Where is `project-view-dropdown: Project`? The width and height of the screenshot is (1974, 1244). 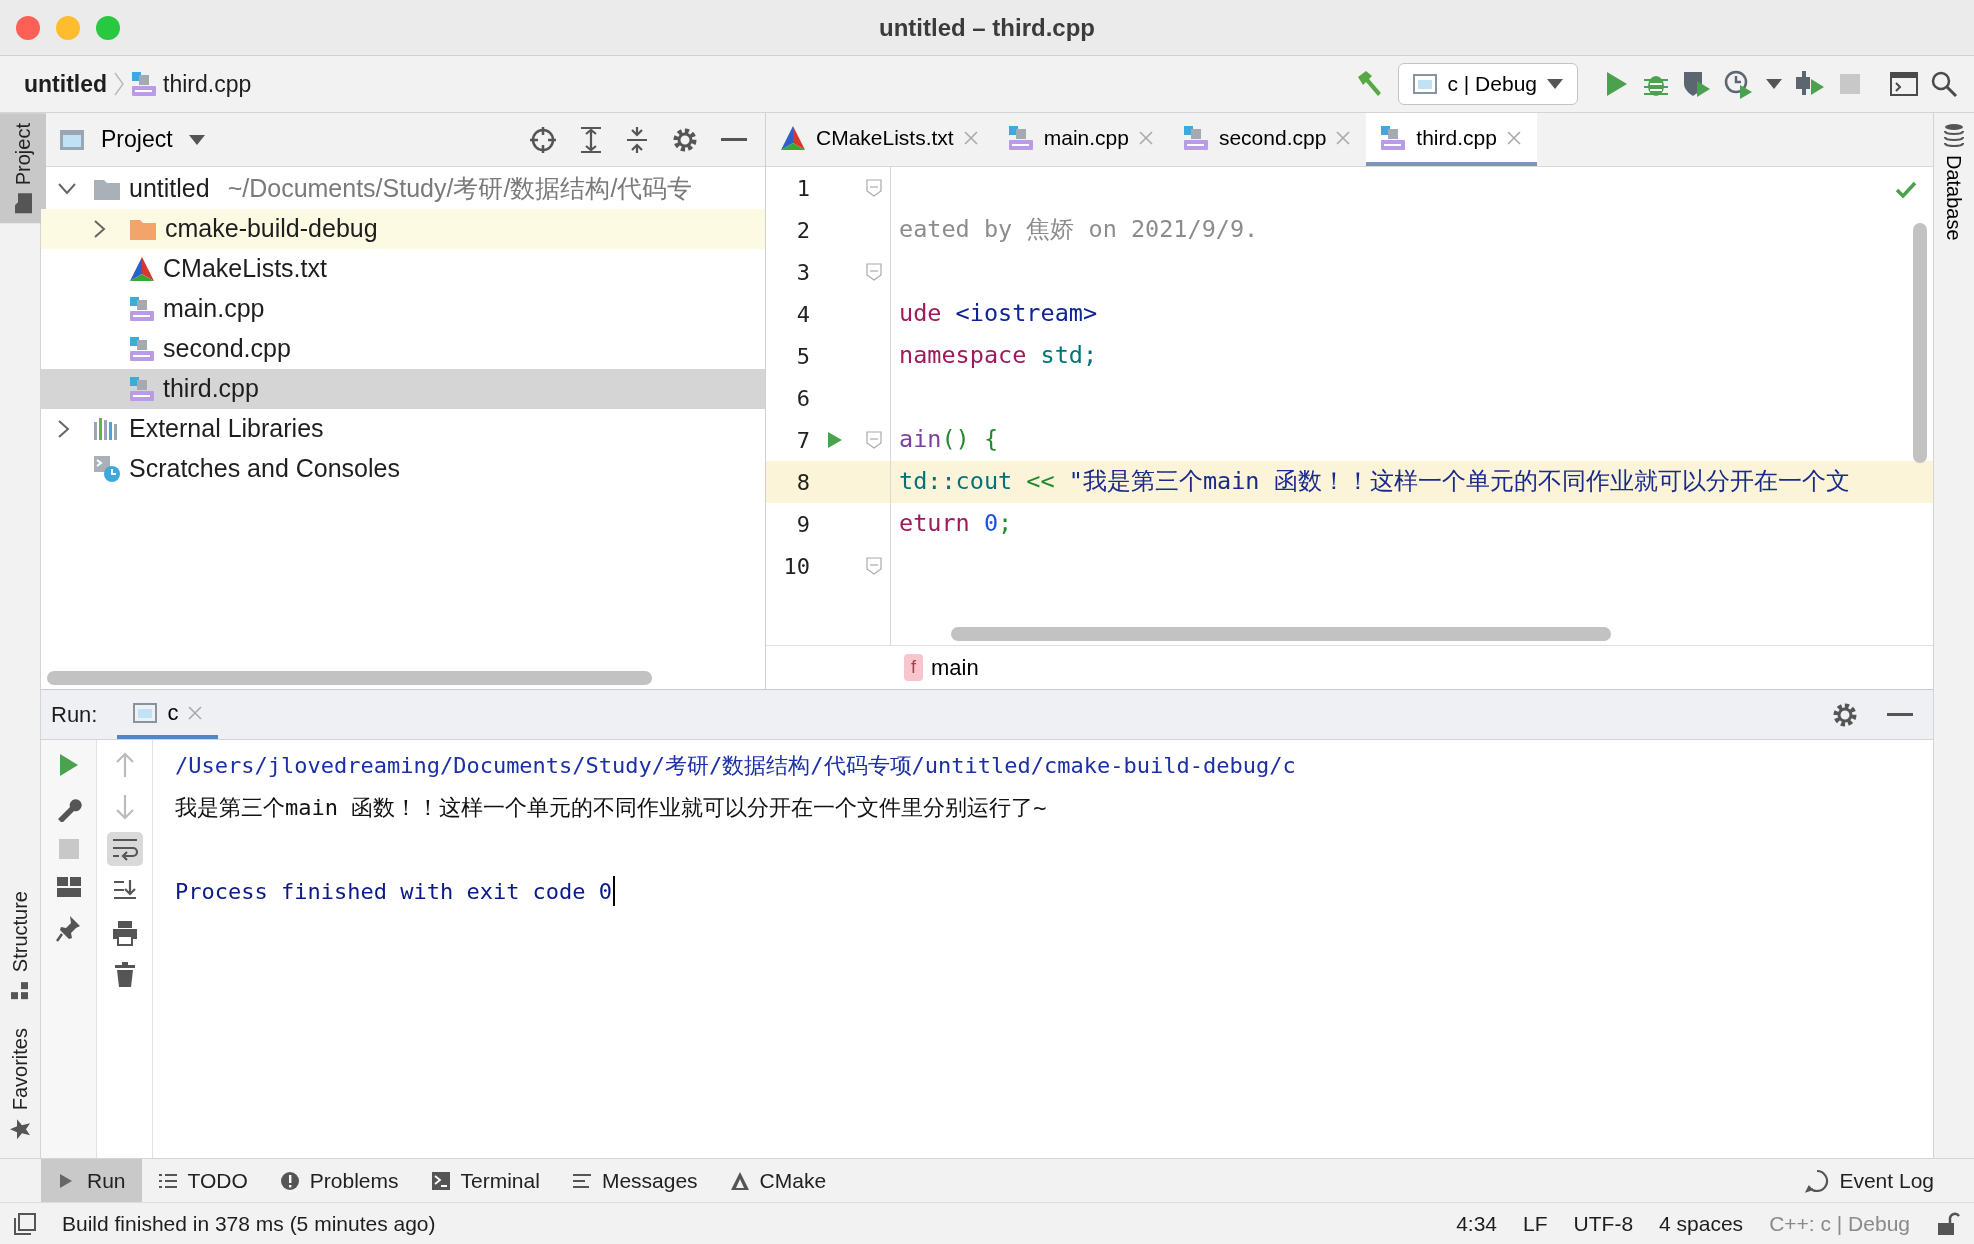
project-view-dropdown: Project is located at coordinates (132, 139).